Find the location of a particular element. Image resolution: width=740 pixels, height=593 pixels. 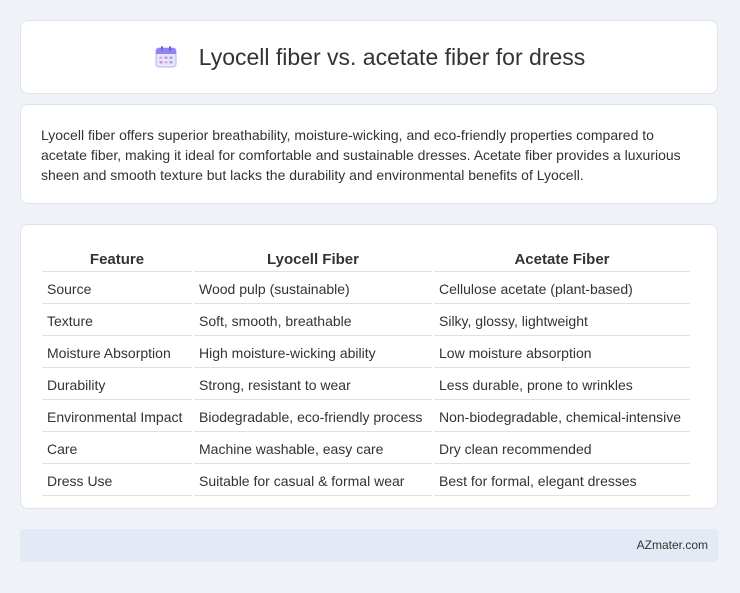

table-cell-acetate: Silky, glossy, lightweight is located at coordinates (562, 321).